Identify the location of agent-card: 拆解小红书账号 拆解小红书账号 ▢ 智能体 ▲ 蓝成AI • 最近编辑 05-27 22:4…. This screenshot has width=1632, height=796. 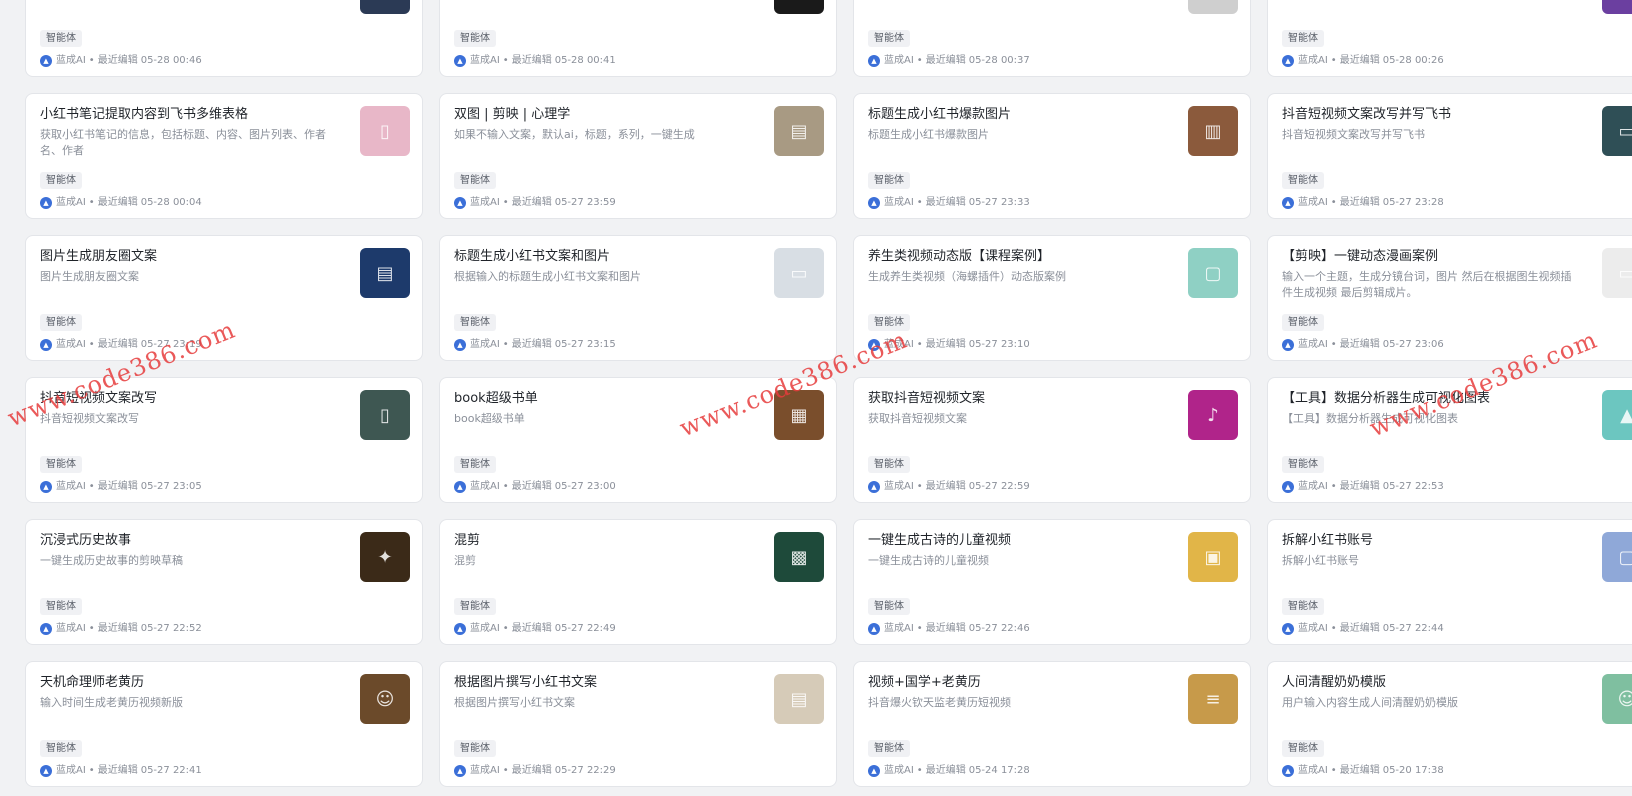
(1449, 582).